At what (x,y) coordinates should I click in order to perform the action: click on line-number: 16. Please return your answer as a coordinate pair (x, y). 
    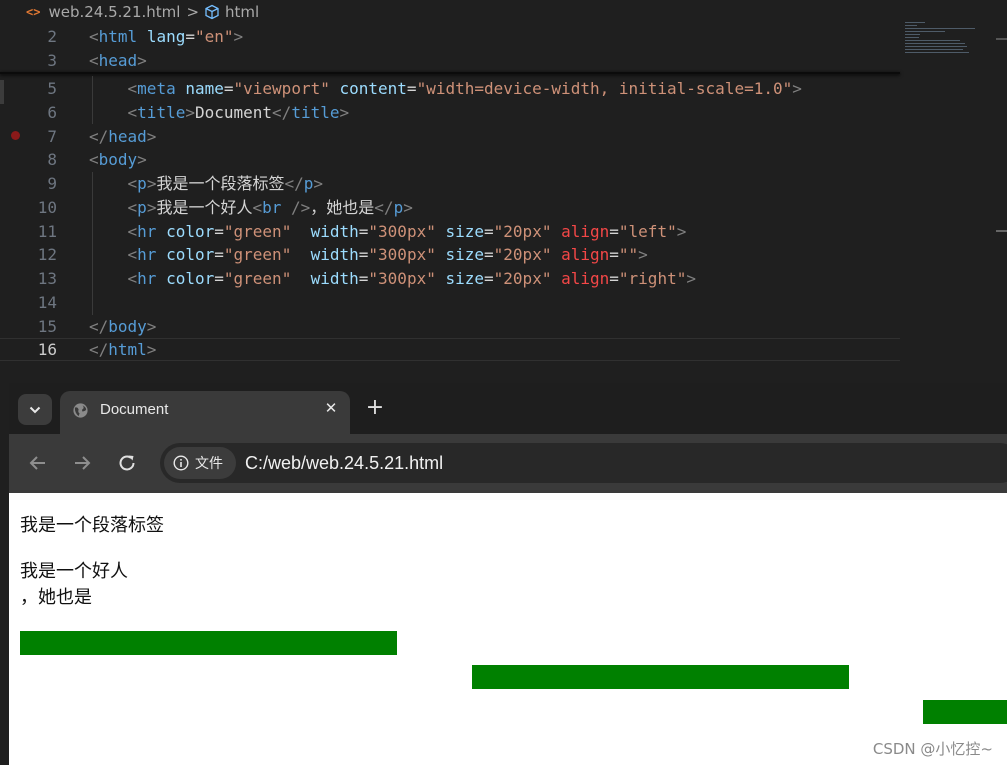
    Looking at the image, I should click on (32, 349).